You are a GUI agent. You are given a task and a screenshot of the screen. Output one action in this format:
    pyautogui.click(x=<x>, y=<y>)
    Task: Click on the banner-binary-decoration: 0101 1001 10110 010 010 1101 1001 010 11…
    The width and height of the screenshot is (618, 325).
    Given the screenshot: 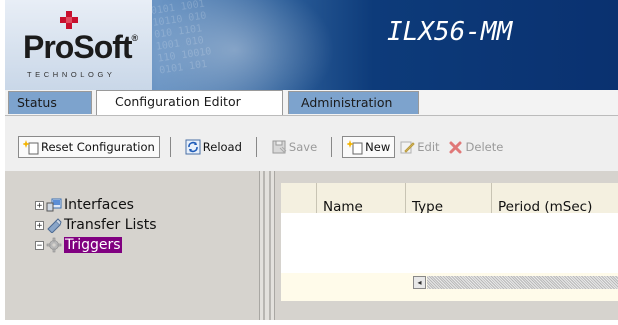 What is the action you would take?
    pyautogui.click(x=181, y=38)
    